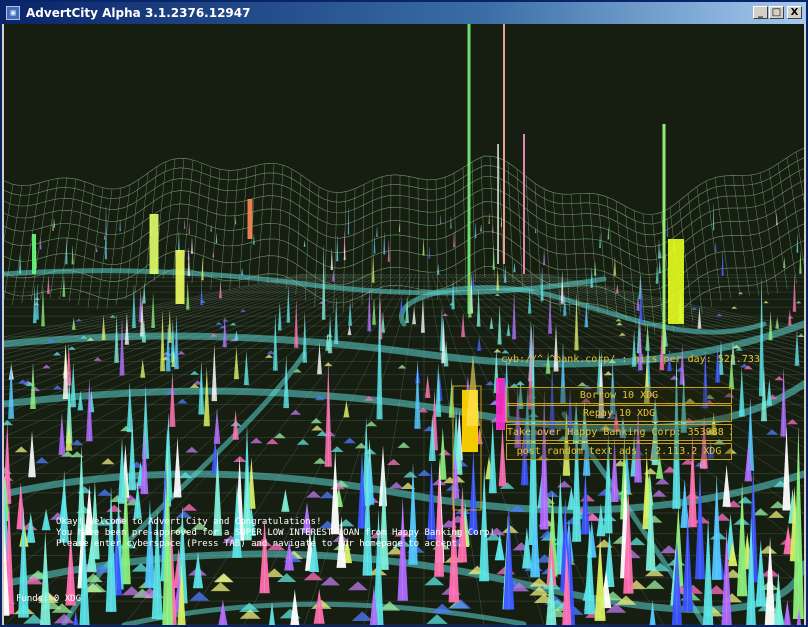 The width and height of the screenshot is (808, 627). Describe the element at coordinates (619, 451) in the screenshot. I see `post-ads-button: post random text ads : 2.113.2 XDG` at that location.